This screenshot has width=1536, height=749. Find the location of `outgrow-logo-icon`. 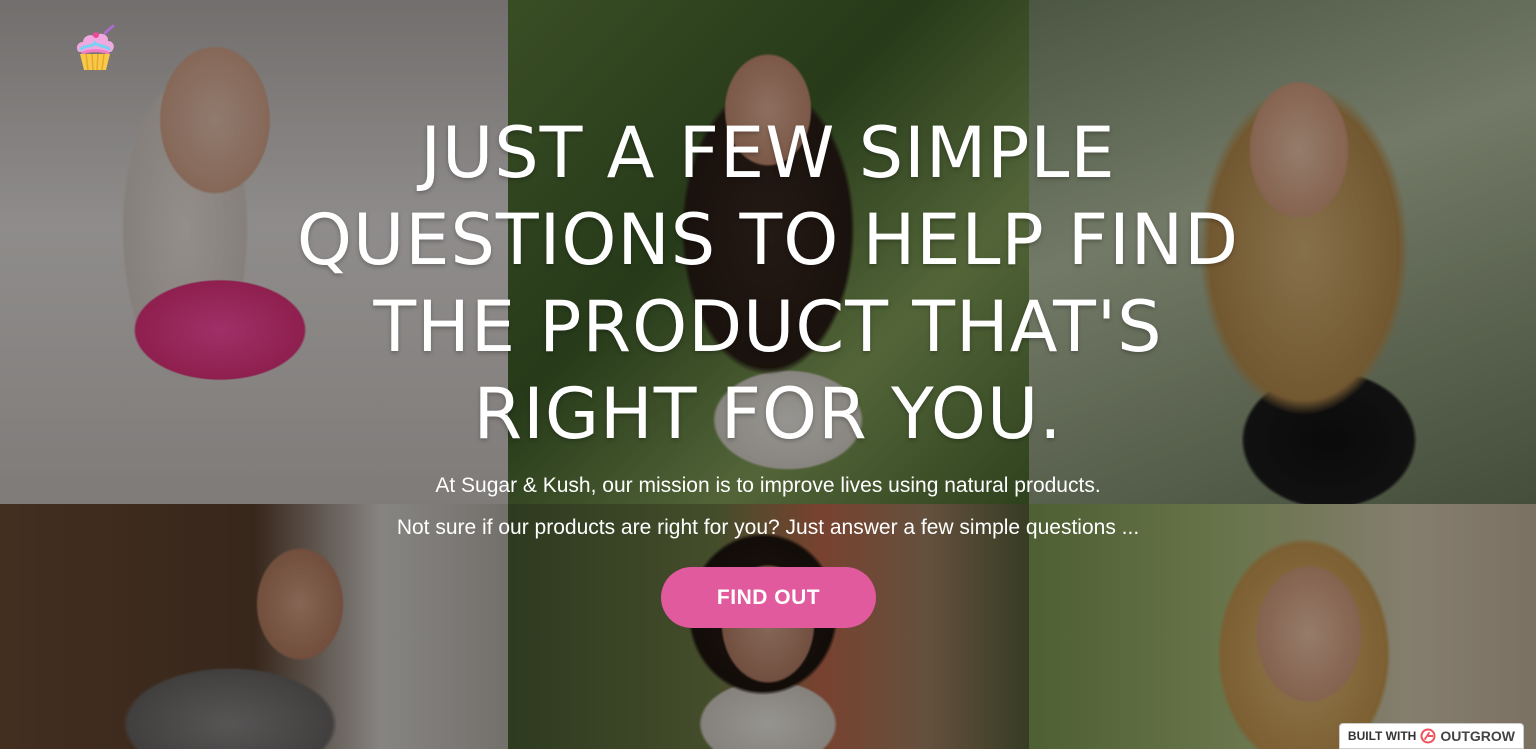

outgrow-logo-icon is located at coordinates (1428, 736).